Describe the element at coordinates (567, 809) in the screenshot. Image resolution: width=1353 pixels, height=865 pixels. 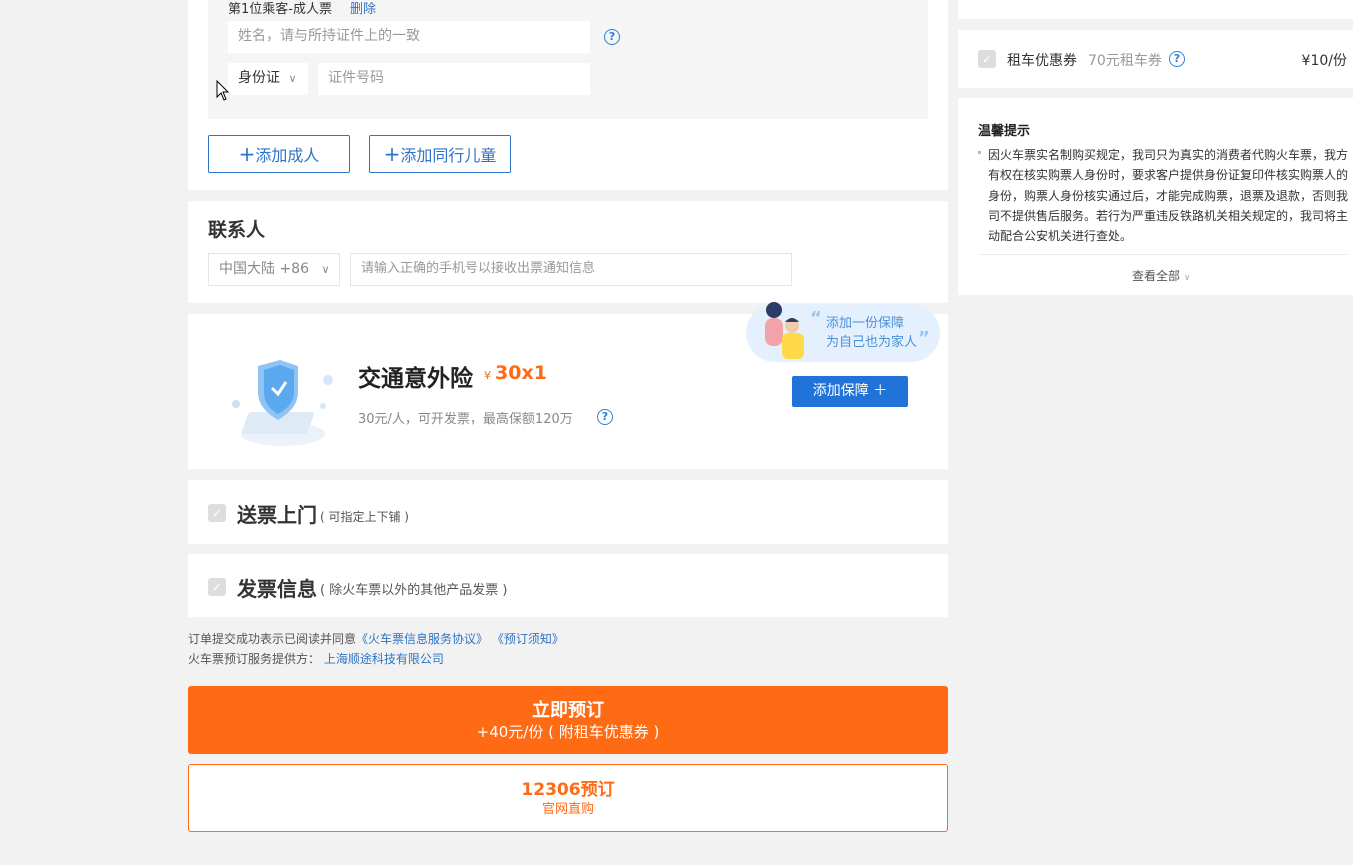
I see `book-12306-subtitle: 官网直购` at that location.